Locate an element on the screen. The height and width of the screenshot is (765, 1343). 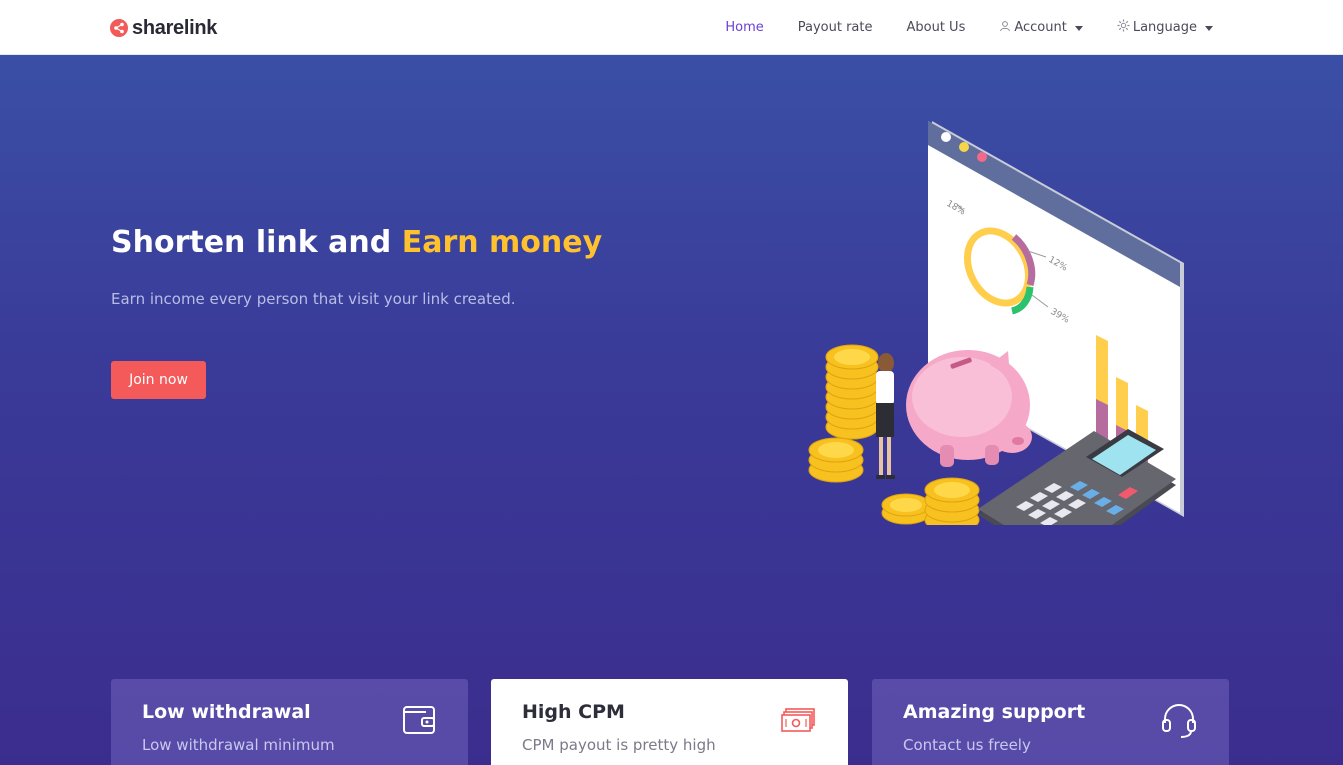
nav-account-label: Account is located at coordinates (1040, 27).